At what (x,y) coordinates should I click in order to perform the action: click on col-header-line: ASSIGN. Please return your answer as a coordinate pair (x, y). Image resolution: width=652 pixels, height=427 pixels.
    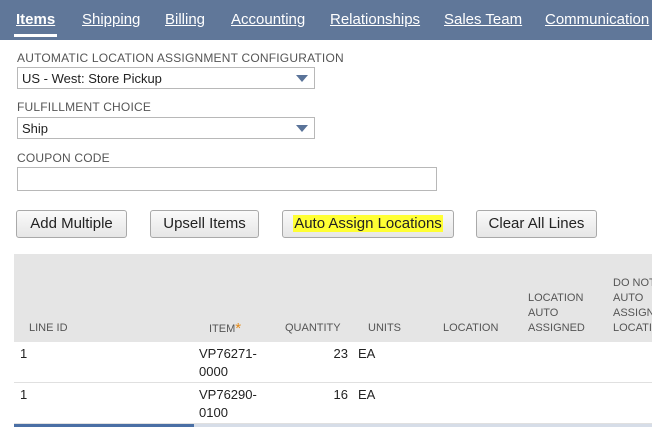
    Looking at the image, I should click on (632, 313).